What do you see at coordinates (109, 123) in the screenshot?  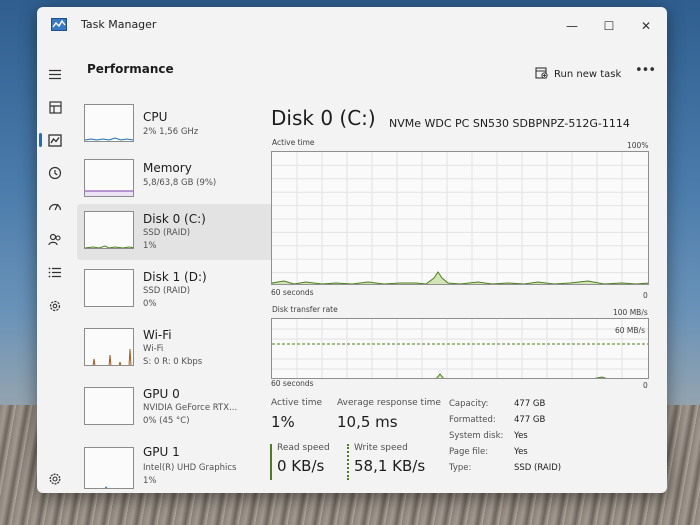 I see `cpu-thumbnail-graph` at bounding box center [109, 123].